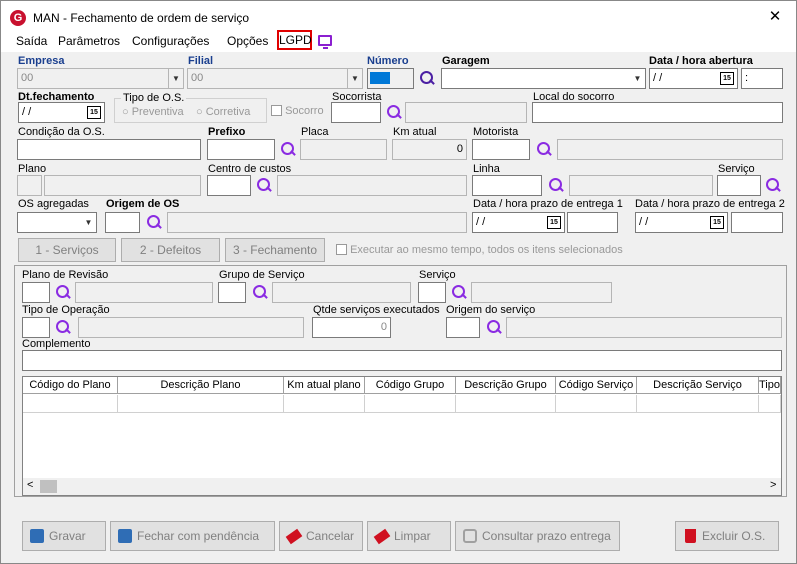 This screenshot has width=797, height=564. Describe the element at coordinates (537, 536) in the screenshot. I see `consultar-prazo-button: Consultar prazo entrega` at that location.